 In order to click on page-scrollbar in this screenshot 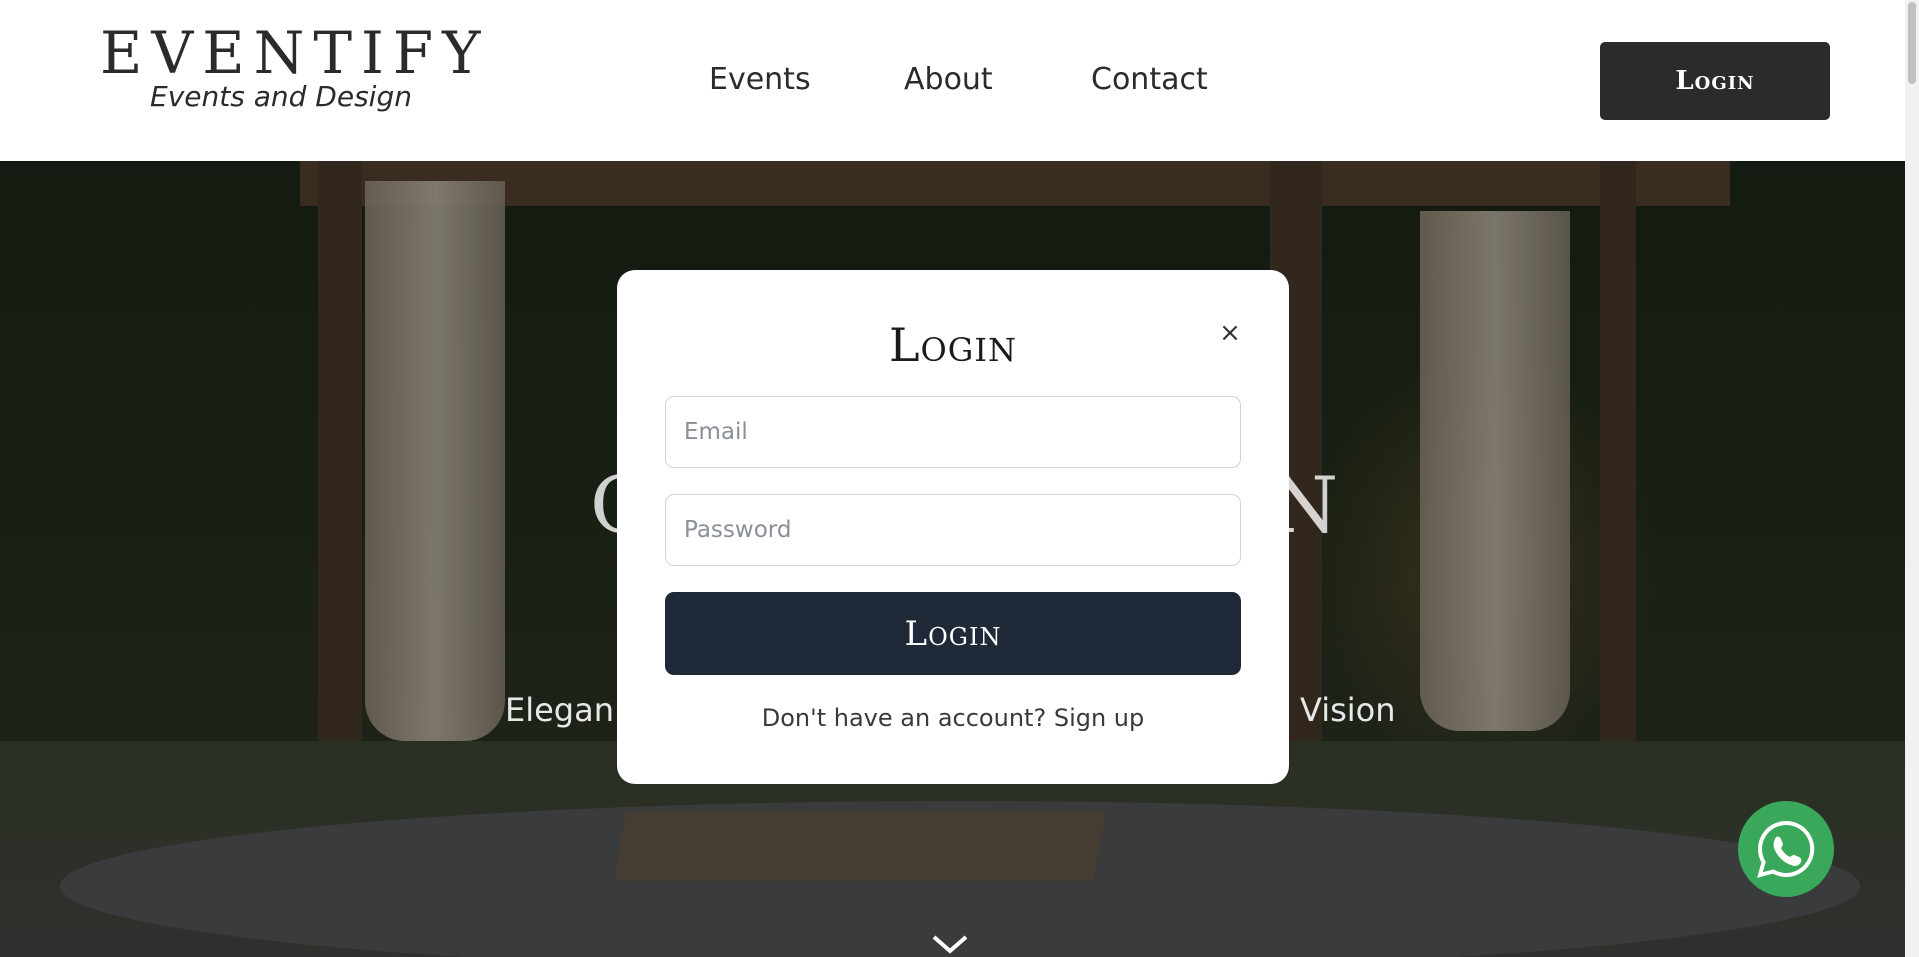, I will do `click(1912, 478)`.